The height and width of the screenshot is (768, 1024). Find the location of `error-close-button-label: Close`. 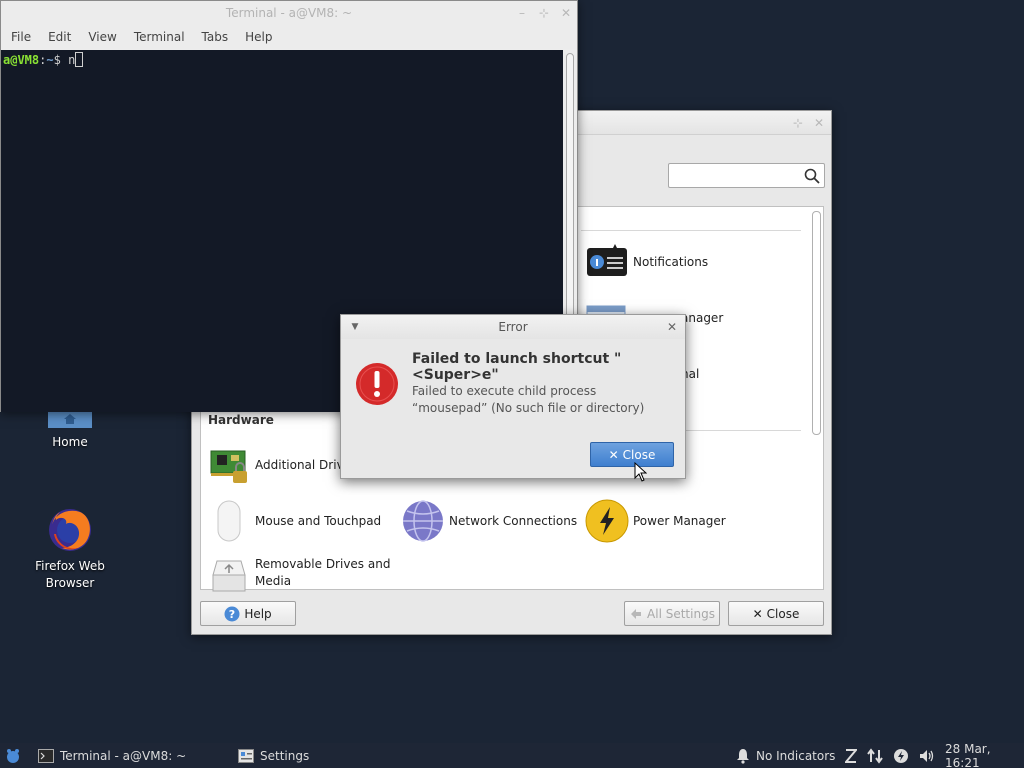

error-close-button-label: Close is located at coordinates (639, 454).